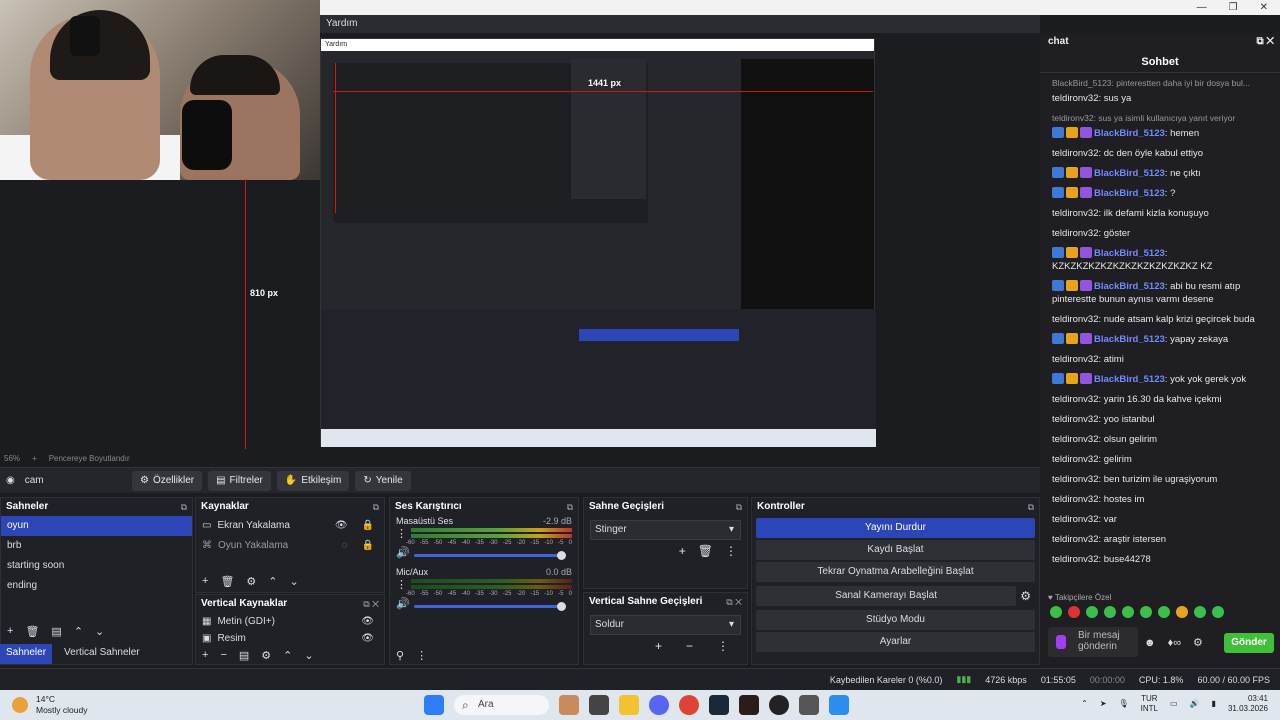 The width and height of the screenshot is (1280, 720). What do you see at coordinates (501, 705) in the screenshot?
I see `taskbar-search: Ara` at bounding box center [501, 705].